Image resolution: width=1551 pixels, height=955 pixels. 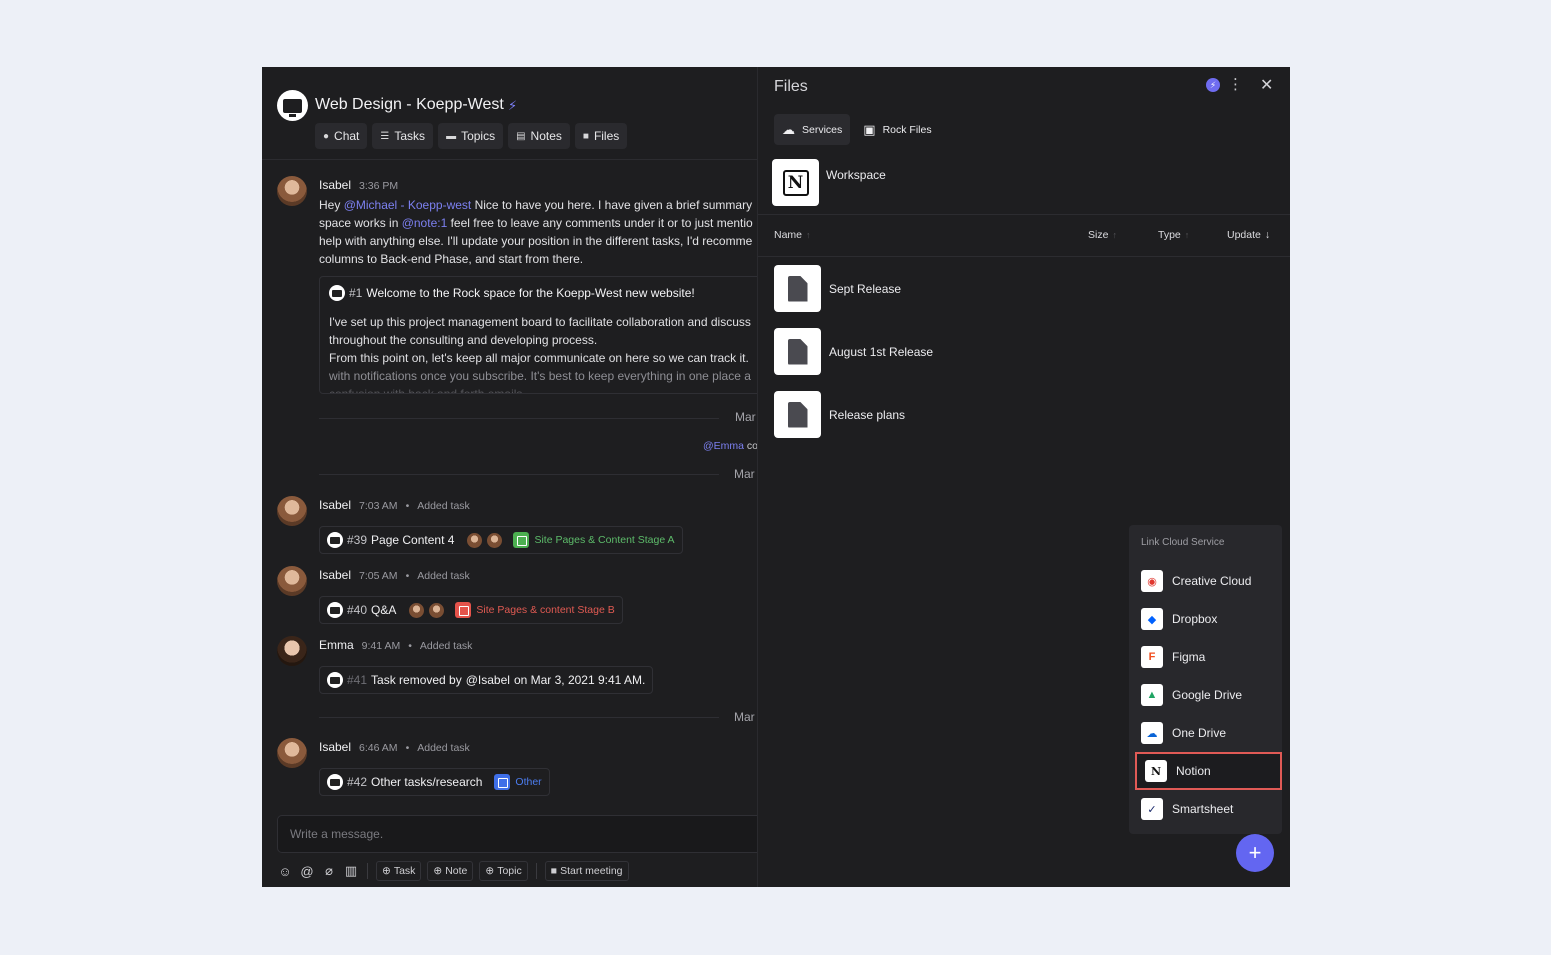 What do you see at coordinates (517, 834) in the screenshot?
I see `message-input: Write a message.` at bounding box center [517, 834].